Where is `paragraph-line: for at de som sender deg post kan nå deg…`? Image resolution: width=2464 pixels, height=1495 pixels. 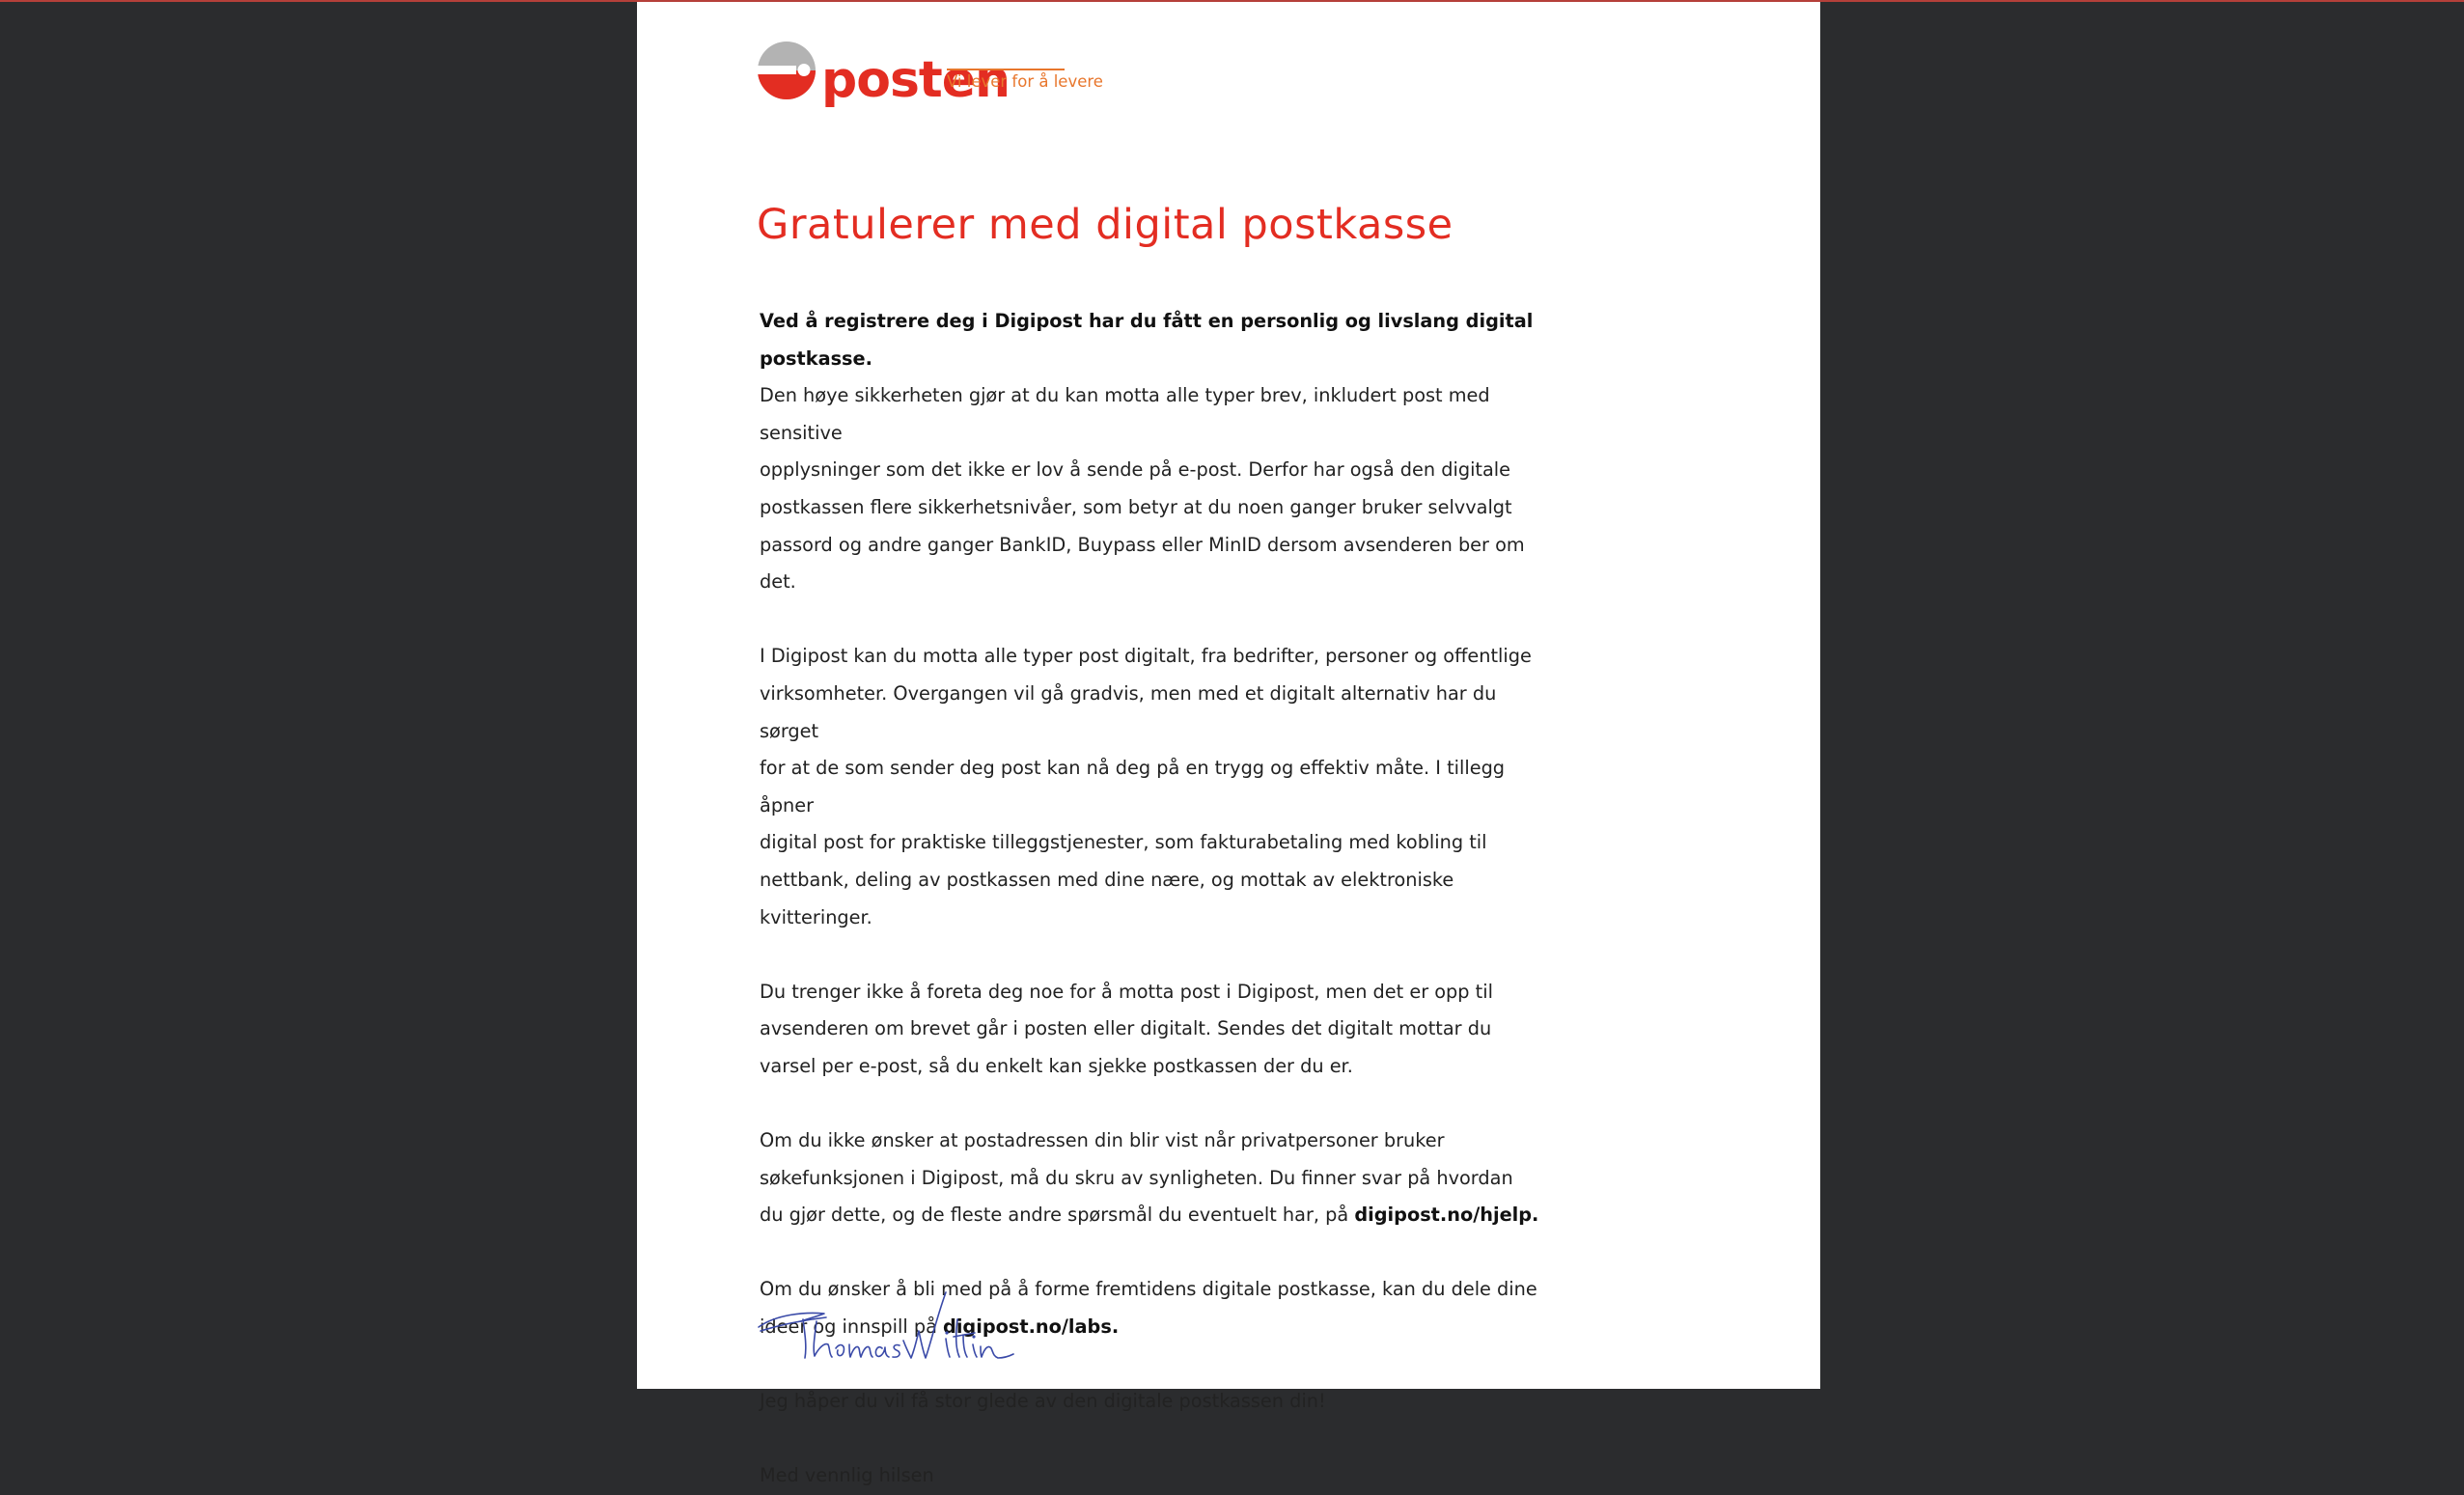
paragraph-line: for at de som sender deg post kan nå deg… is located at coordinates (1133, 787).